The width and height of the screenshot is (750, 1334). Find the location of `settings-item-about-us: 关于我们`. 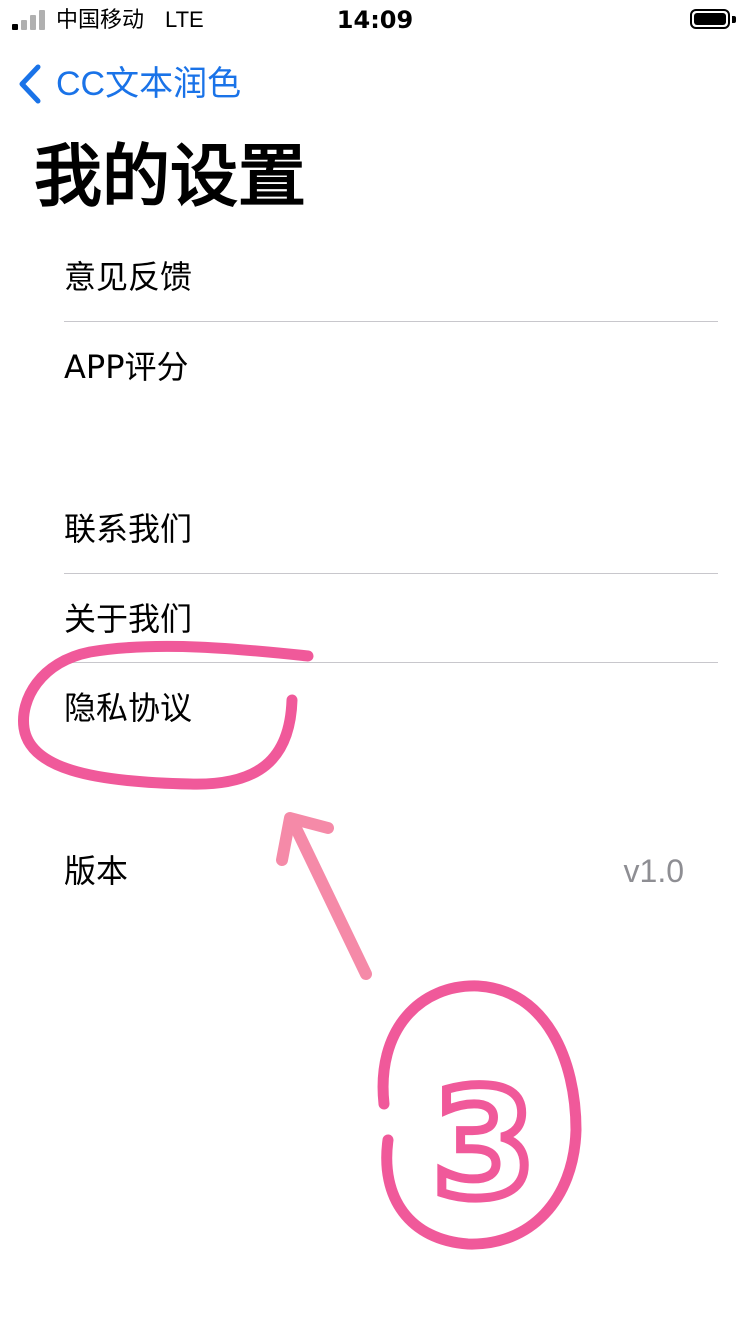

settings-item-about-us: 关于我们 is located at coordinates (391, 619).